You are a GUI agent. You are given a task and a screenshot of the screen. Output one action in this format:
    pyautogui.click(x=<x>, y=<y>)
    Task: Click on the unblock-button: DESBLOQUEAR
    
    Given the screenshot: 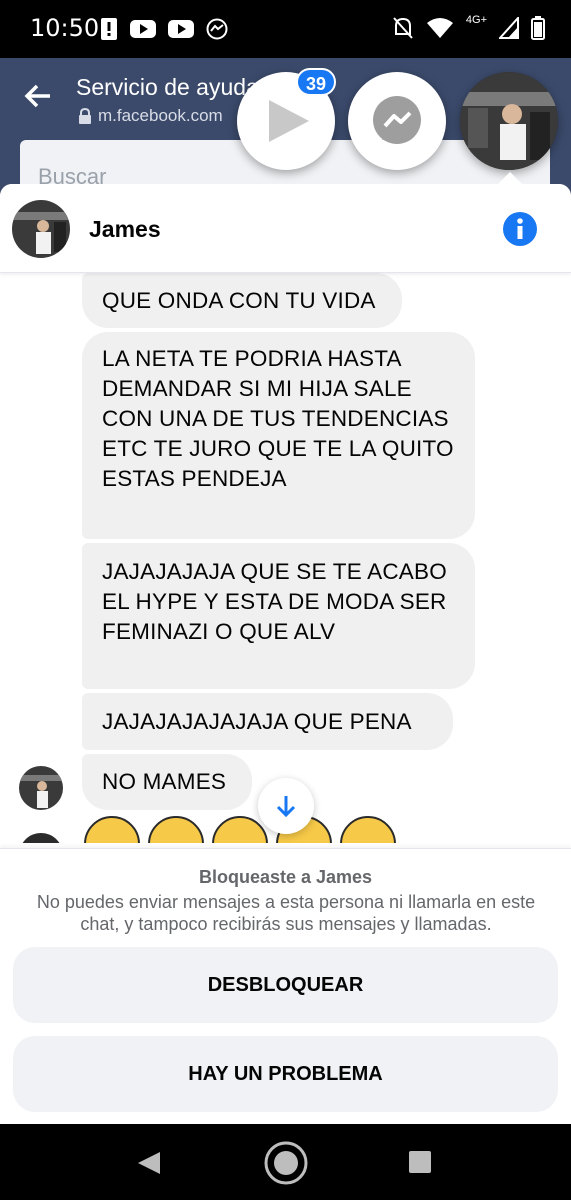 What is the action you would take?
    pyautogui.click(x=285, y=985)
    